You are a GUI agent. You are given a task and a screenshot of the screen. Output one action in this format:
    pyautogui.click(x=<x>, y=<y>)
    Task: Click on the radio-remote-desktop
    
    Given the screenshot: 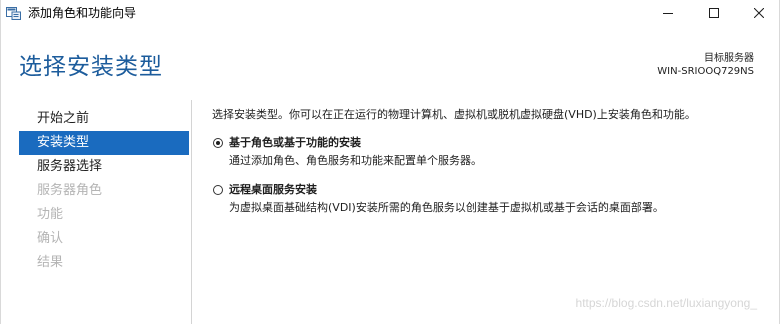 What is the action you would take?
    pyautogui.click(x=218, y=190)
    